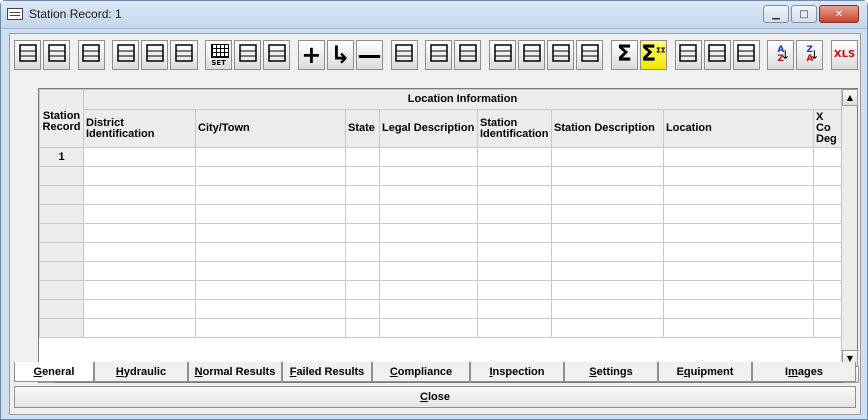  Describe the element at coordinates (184, 55) in the screenshot. I see `3d-box-button` at that location.